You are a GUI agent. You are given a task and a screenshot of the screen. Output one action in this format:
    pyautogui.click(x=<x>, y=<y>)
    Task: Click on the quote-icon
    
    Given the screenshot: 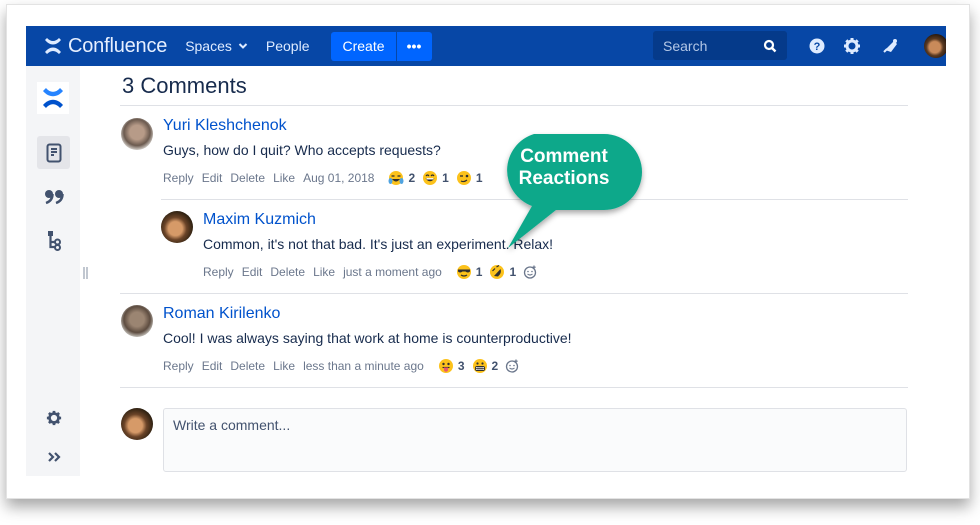 What is the action you would take?
    pyautogui.click(x=54, y=196)
    